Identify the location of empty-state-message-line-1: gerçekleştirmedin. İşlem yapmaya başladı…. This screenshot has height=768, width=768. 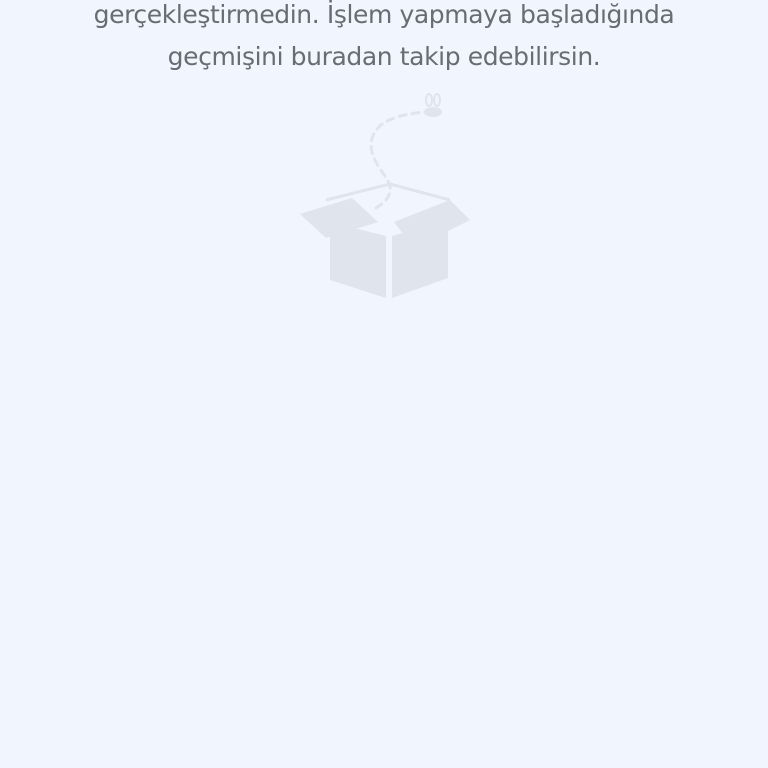
(384, 14).